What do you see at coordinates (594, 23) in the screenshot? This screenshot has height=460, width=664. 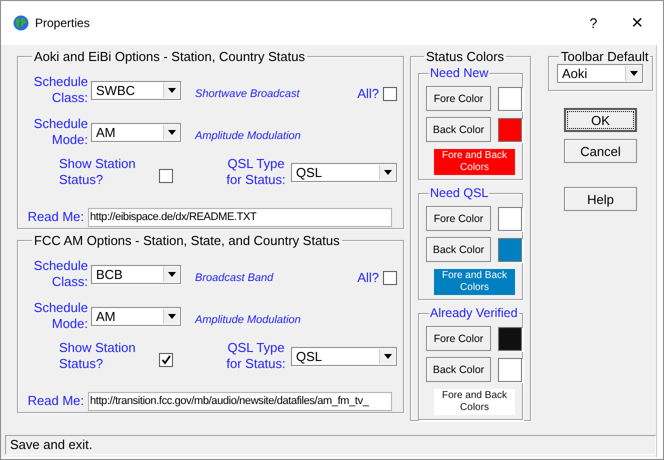 I see `help-button: ?` at bounding box center [594, 23].